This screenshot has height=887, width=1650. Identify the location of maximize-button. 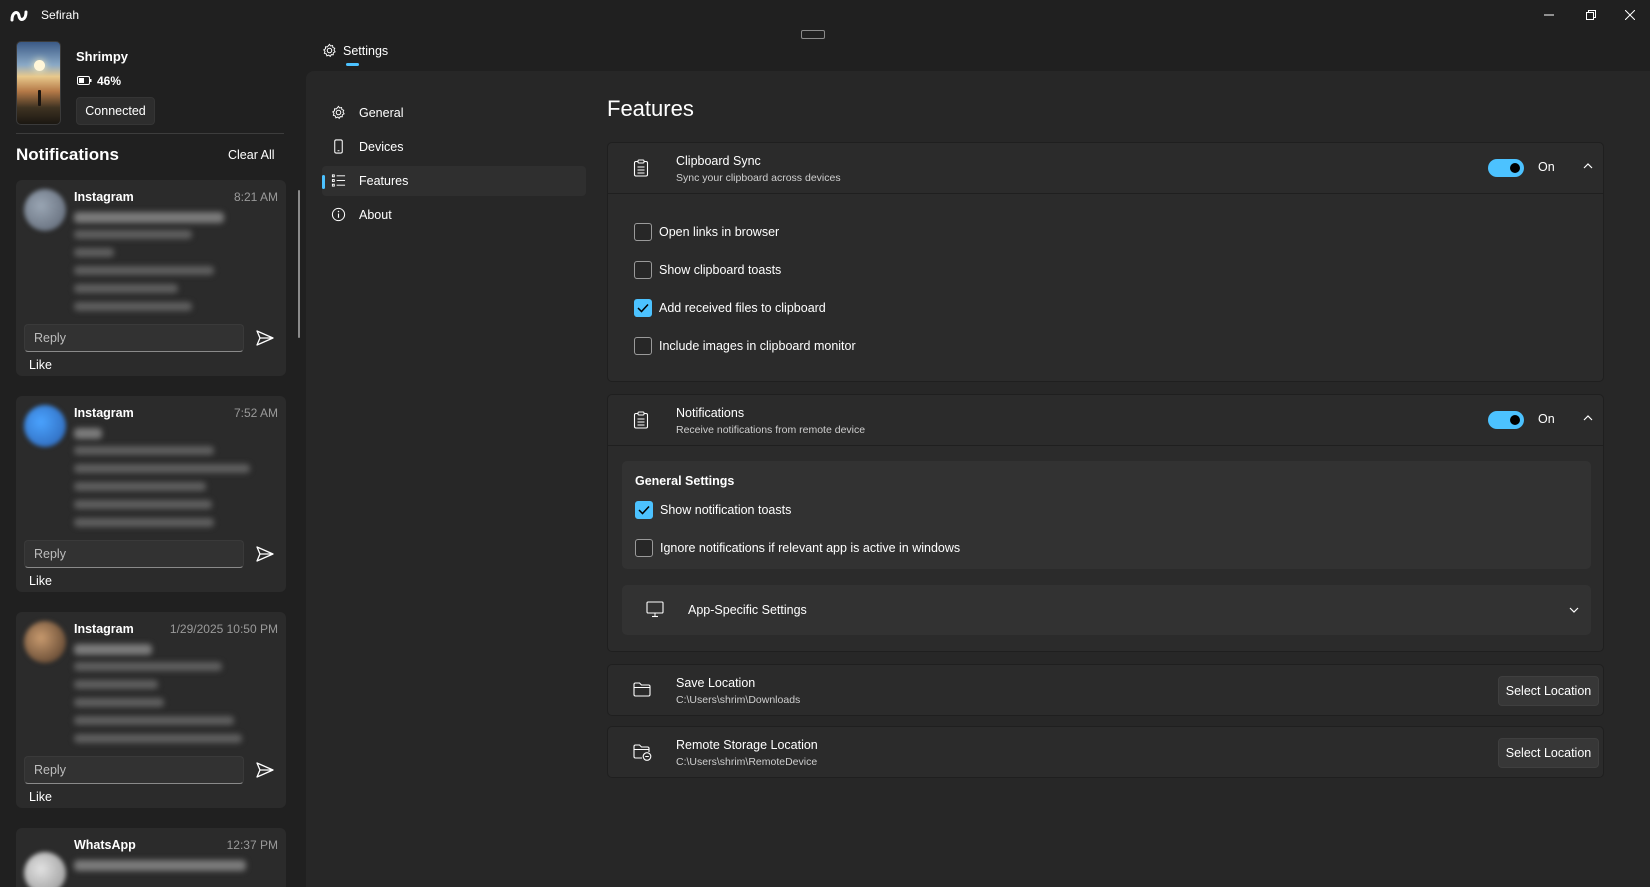
(1591, 15).